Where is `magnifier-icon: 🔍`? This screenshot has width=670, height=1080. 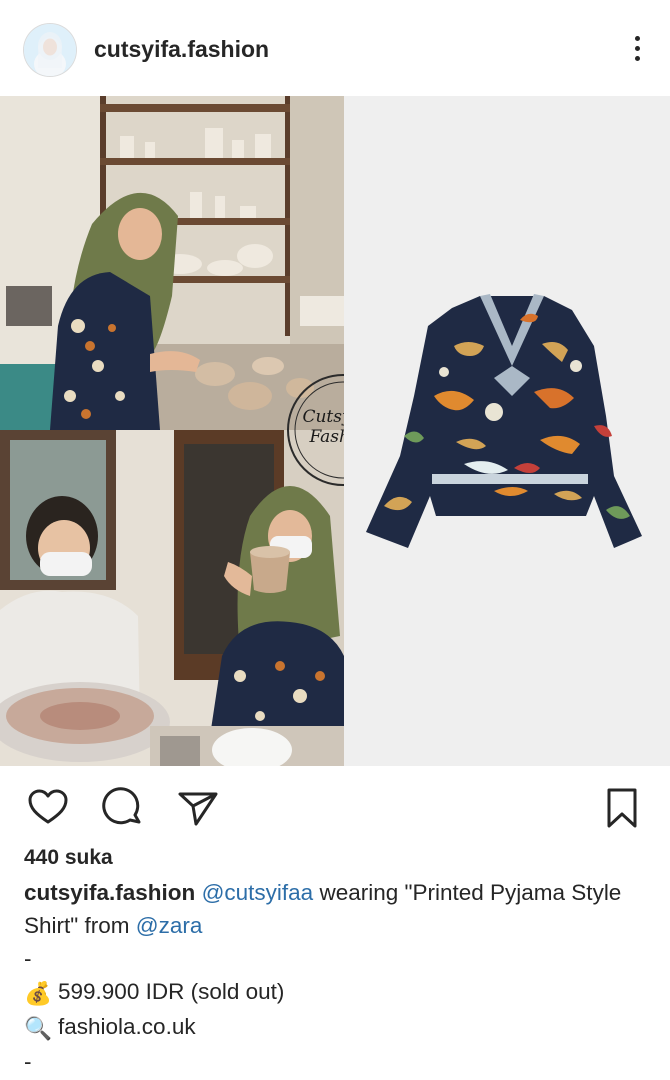 magnifier-icon: 🔍 is located at coordinates (38, 1028).